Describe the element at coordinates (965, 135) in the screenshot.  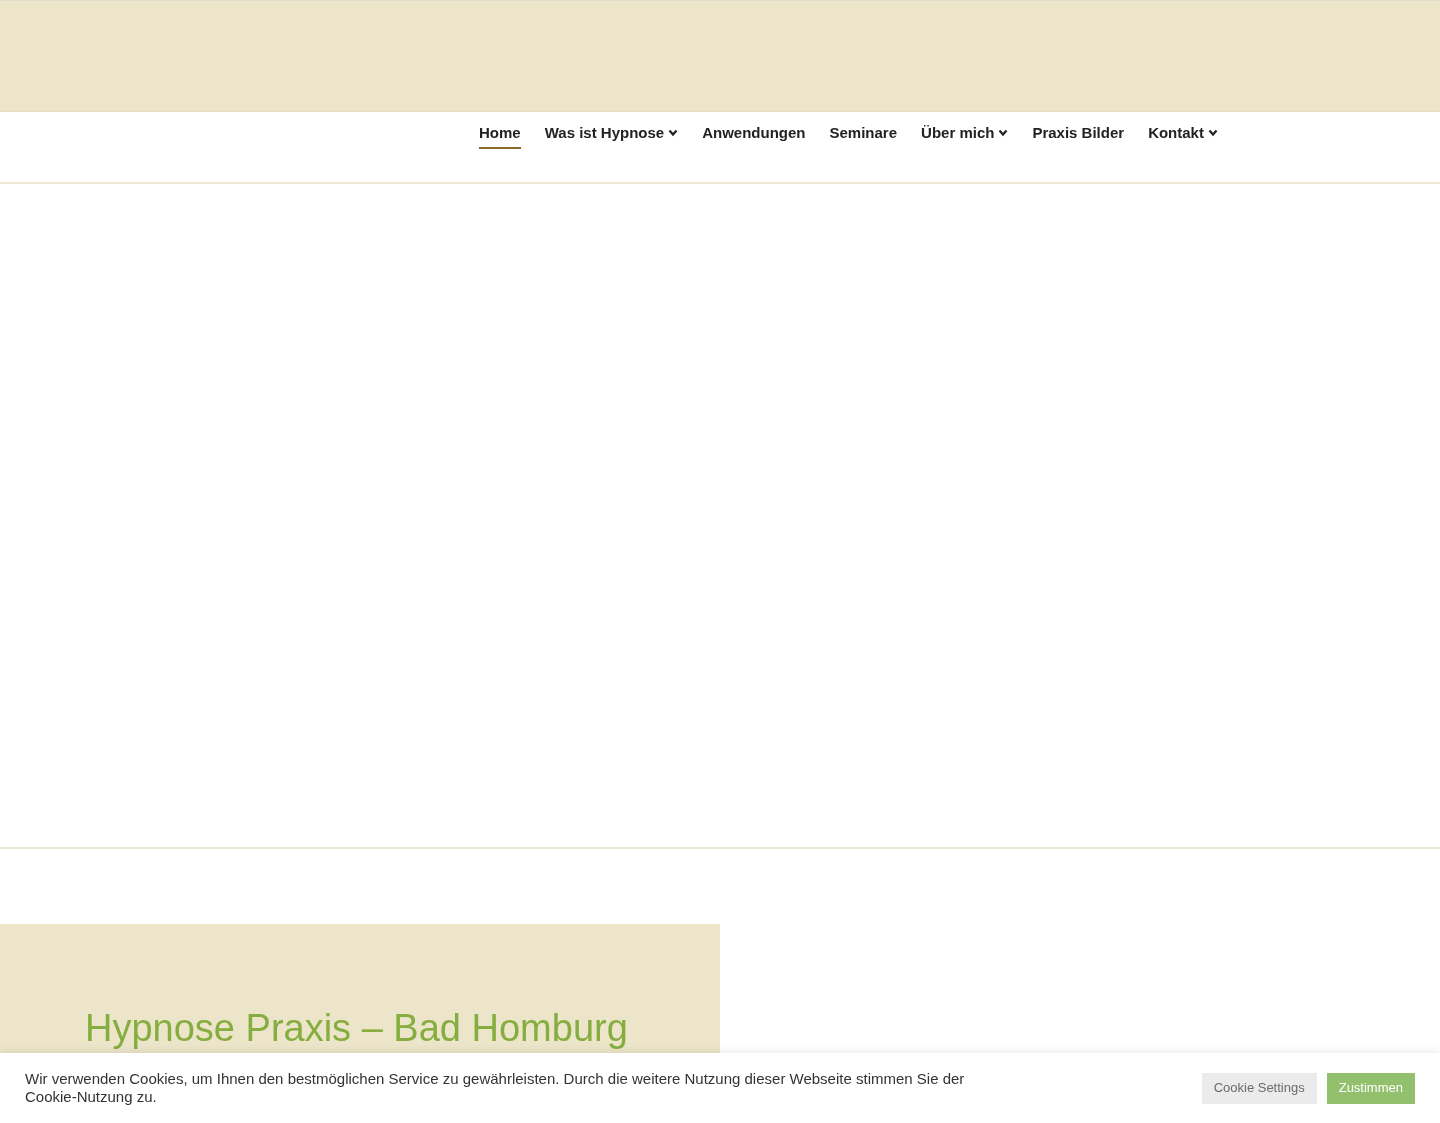
I see `nav-link: Über mich` at that location.